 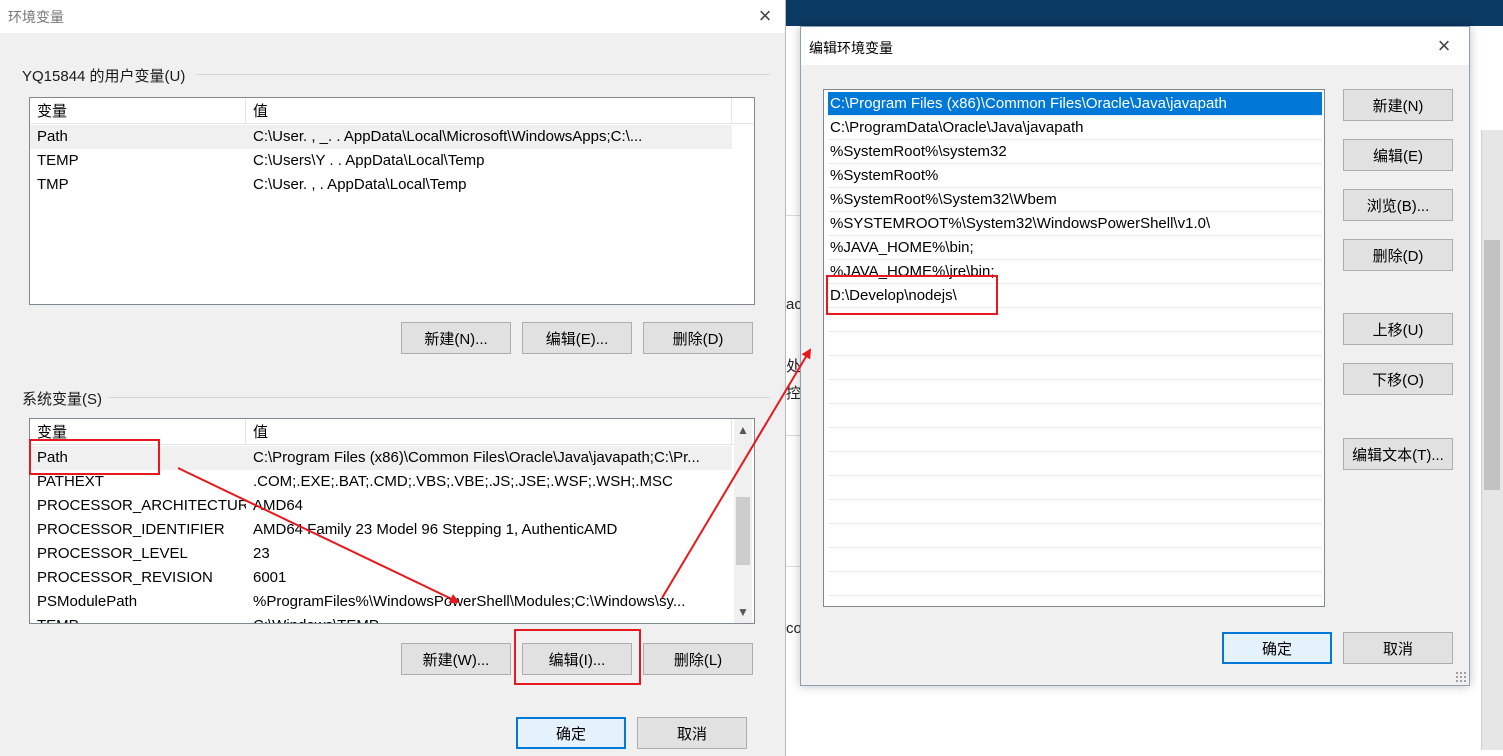 I want to click on background-text-fragment: 控, so click(x=794, y=393).